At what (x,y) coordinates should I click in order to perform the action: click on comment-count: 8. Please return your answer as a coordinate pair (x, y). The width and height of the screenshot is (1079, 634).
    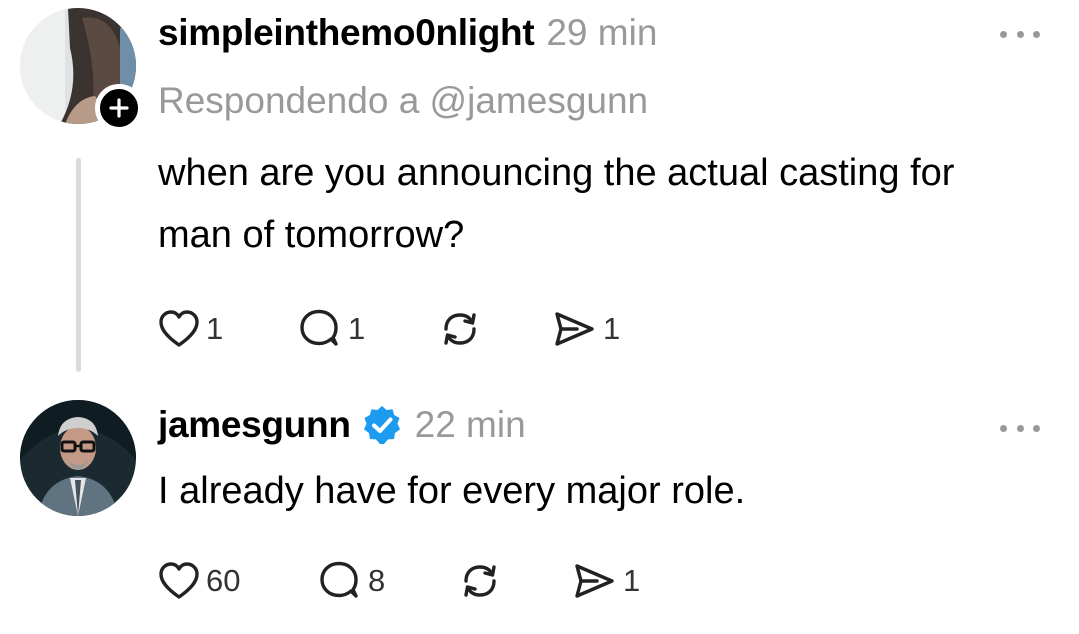
    Looking at the image, I should click on (377, 580).